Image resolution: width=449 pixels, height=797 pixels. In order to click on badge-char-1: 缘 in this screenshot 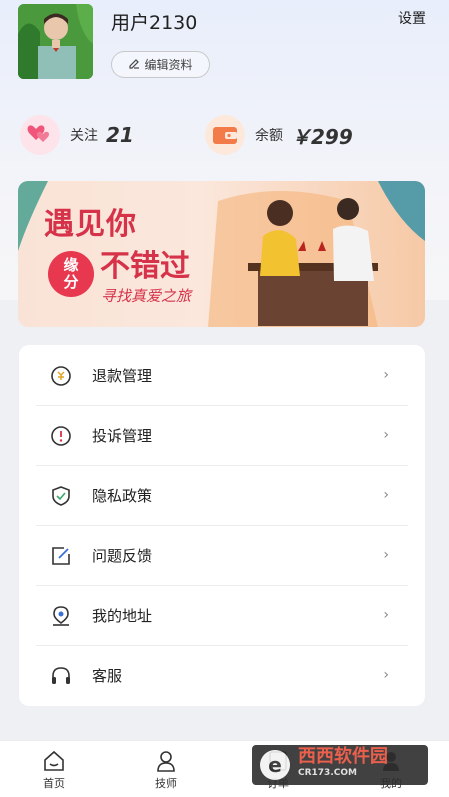, I will do `click(71, 265)`.